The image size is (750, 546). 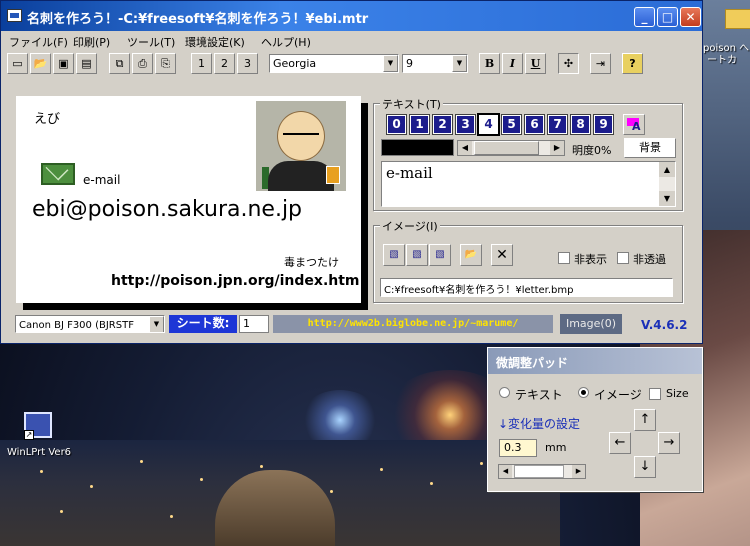 What do you see at coordinates (620, 443) in the screenshot?
I see `arrow-left-button: ←` at bounding box center [620, 443].